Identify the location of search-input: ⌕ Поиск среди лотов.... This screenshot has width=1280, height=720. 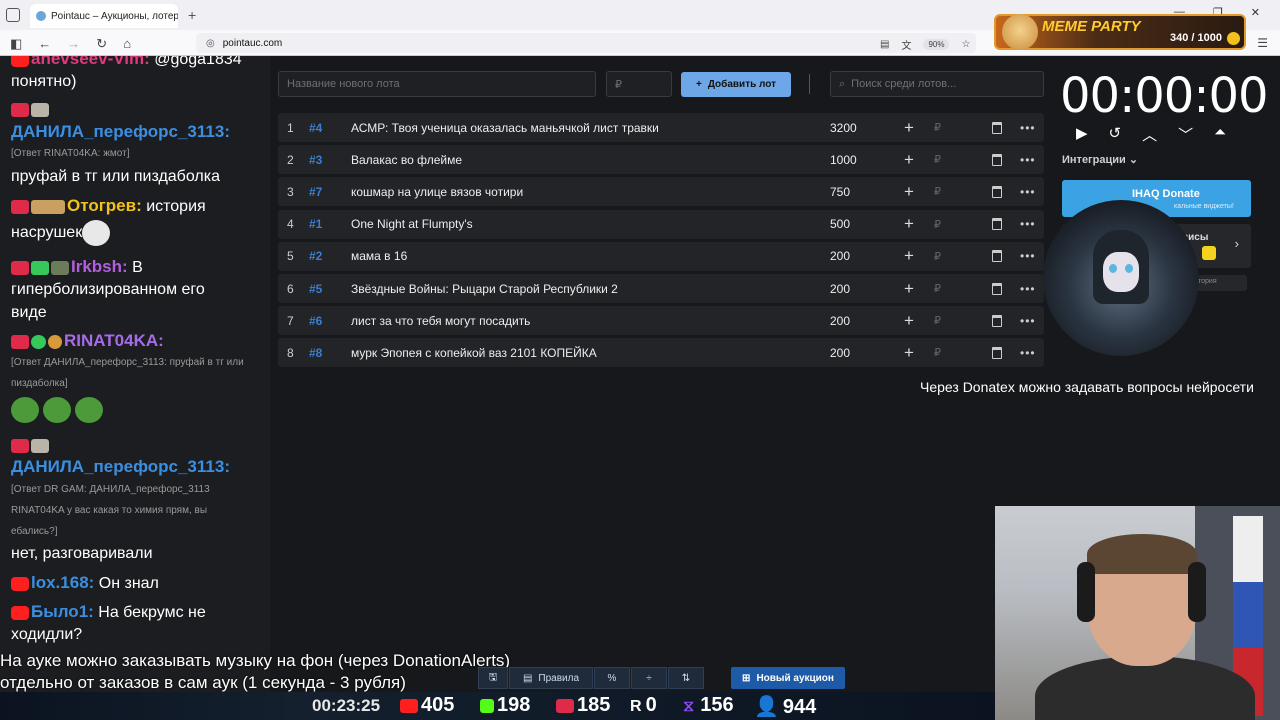
(937, 84).